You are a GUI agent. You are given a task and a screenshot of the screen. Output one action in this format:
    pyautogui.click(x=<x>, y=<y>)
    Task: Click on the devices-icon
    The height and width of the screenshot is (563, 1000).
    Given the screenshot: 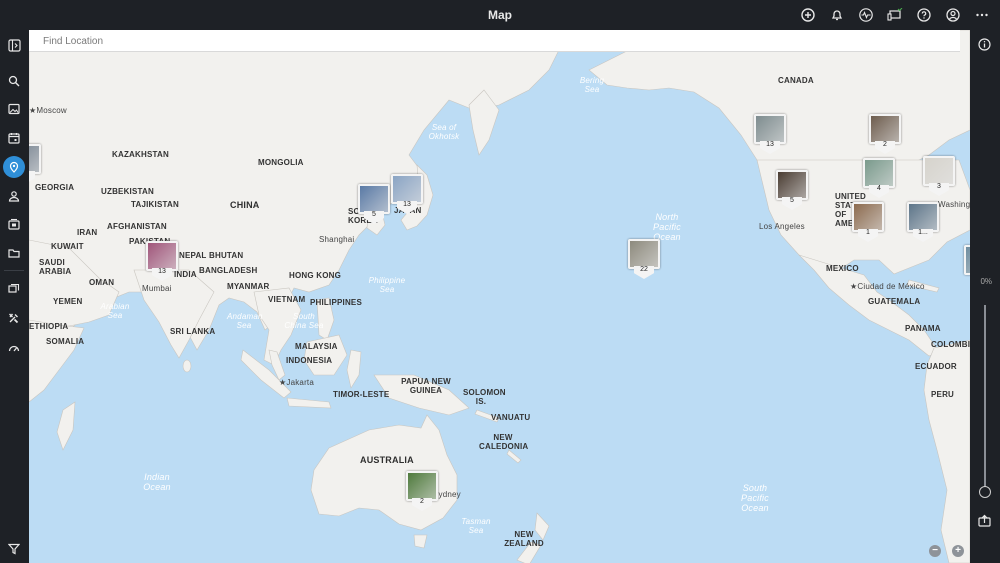 What is the action you would take?
    pyautogui.click(x=894, y=15)
    